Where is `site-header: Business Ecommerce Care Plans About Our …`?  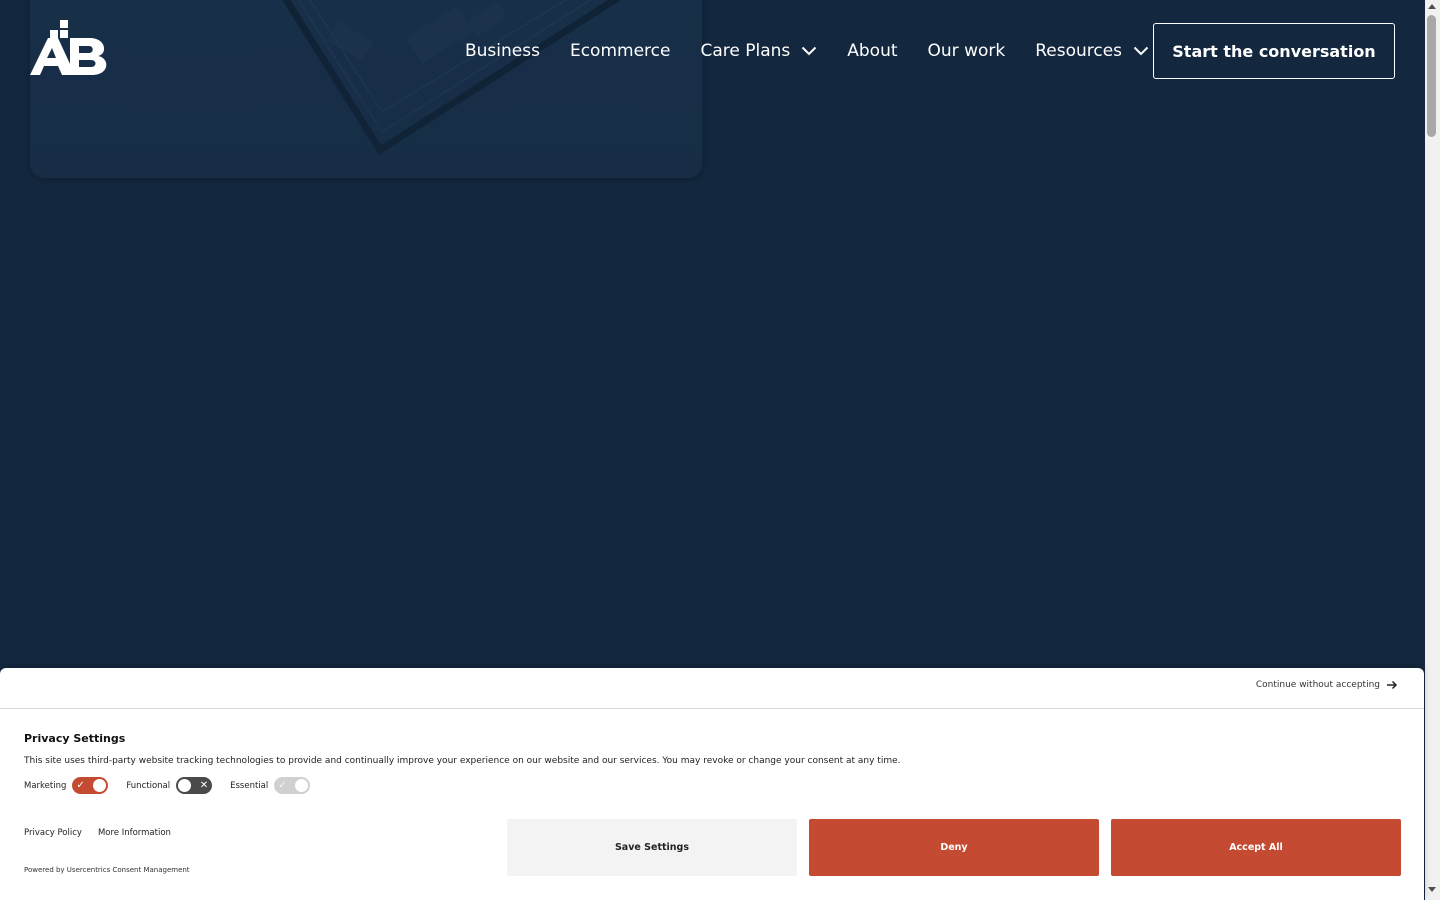
site-header: Business Ecommerce Care Plans About Our … is located at coordinates (712, 51).